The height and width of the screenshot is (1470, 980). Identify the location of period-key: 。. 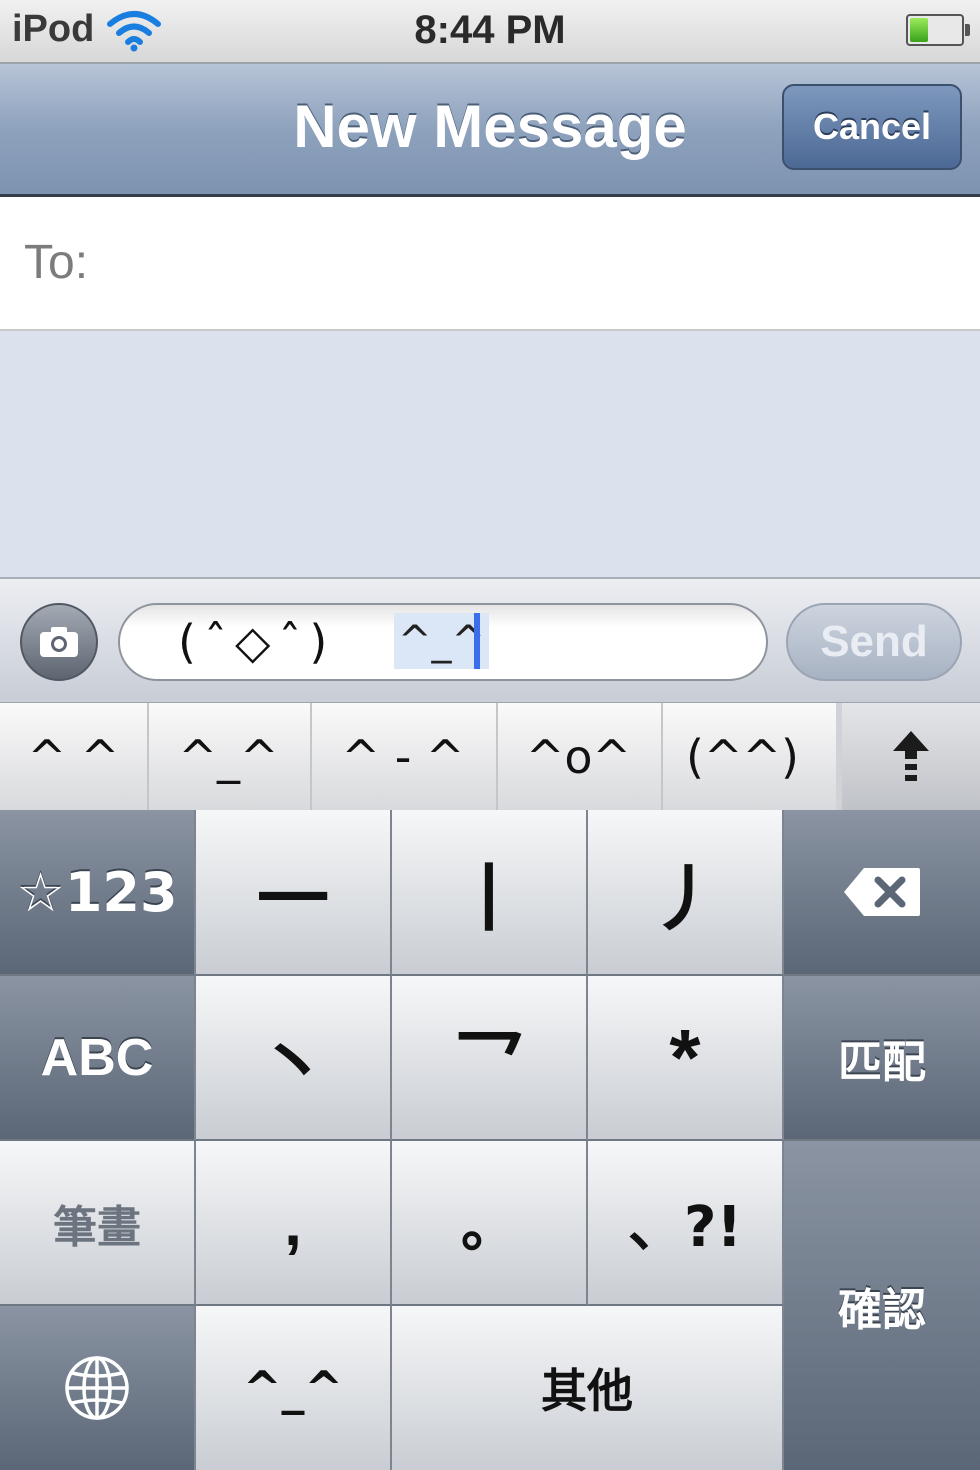
(490, 1223).